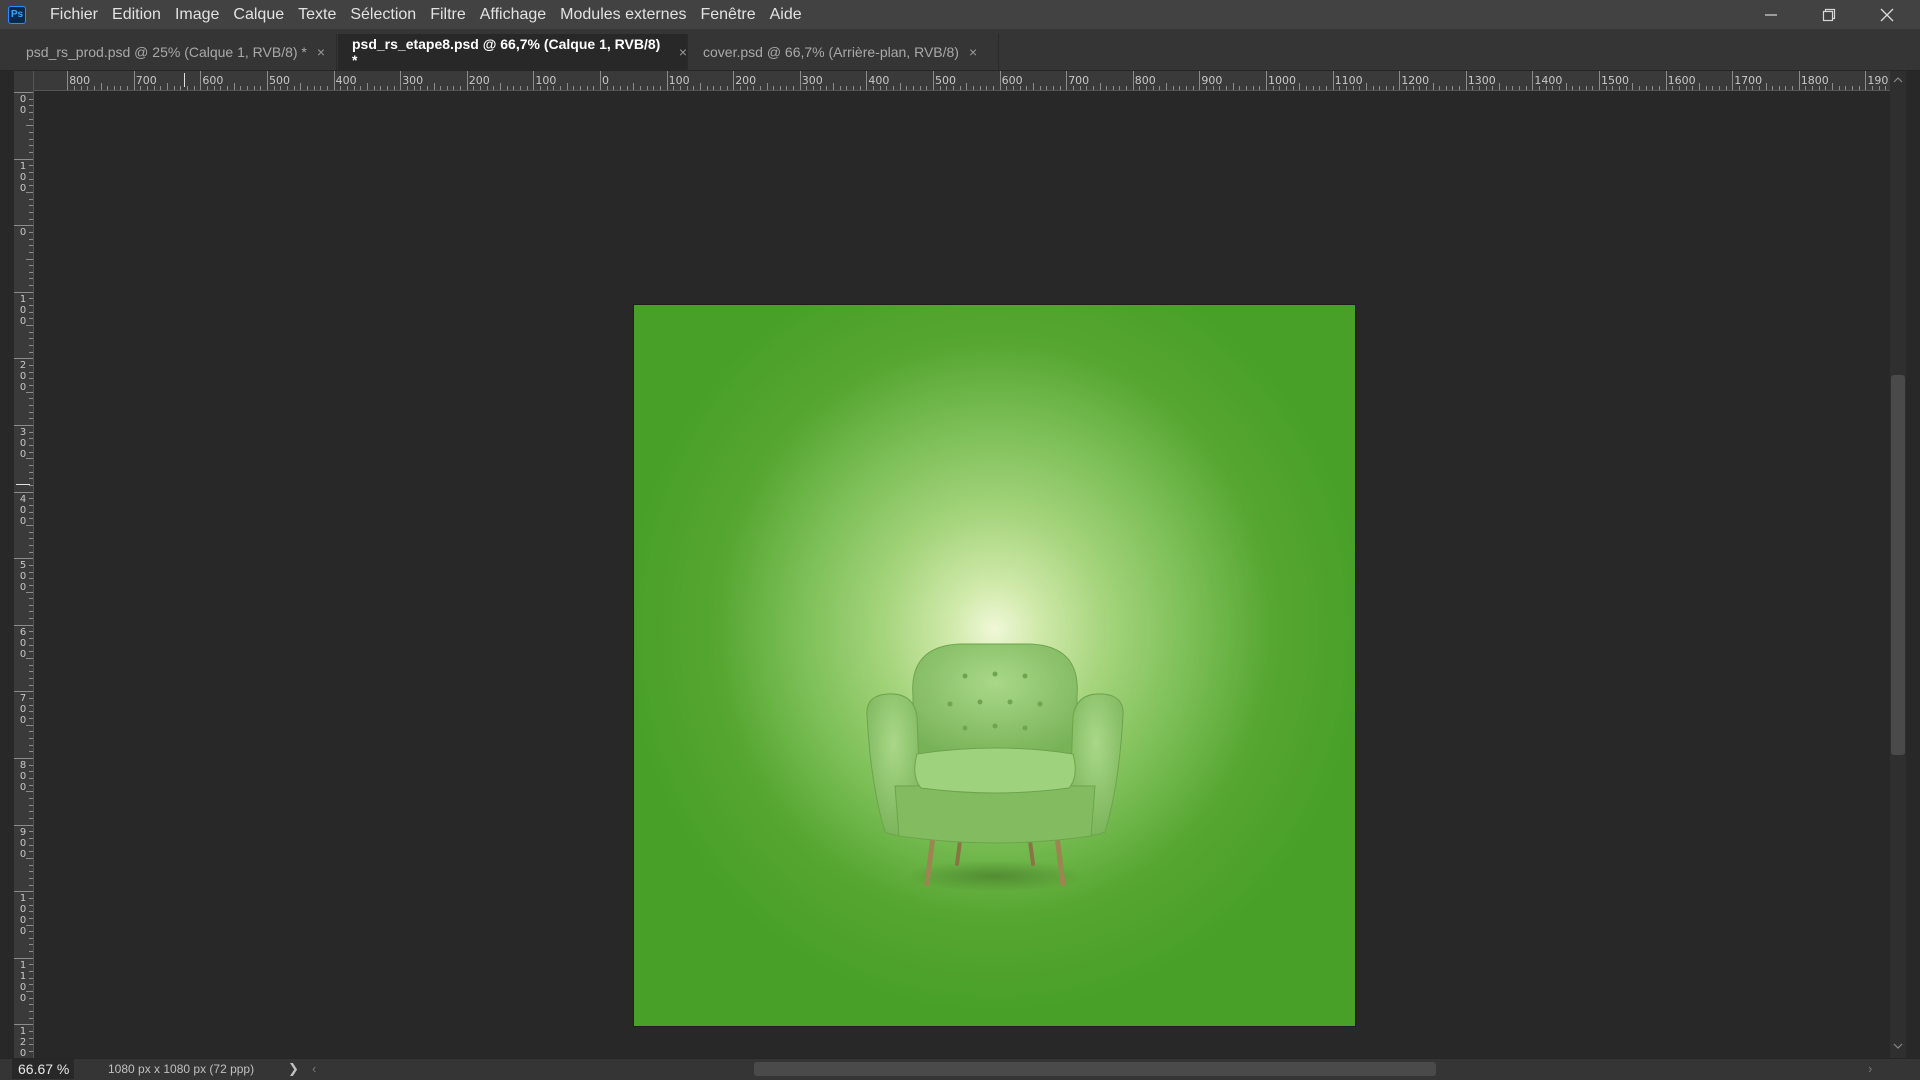 The height and width of the screenshot is (1080, 1920). What do you see at coordinates (293, 1069) in the screenshot?
I see `status-menu-arrow-icon: ❯` at bounding box center [293, 1069].